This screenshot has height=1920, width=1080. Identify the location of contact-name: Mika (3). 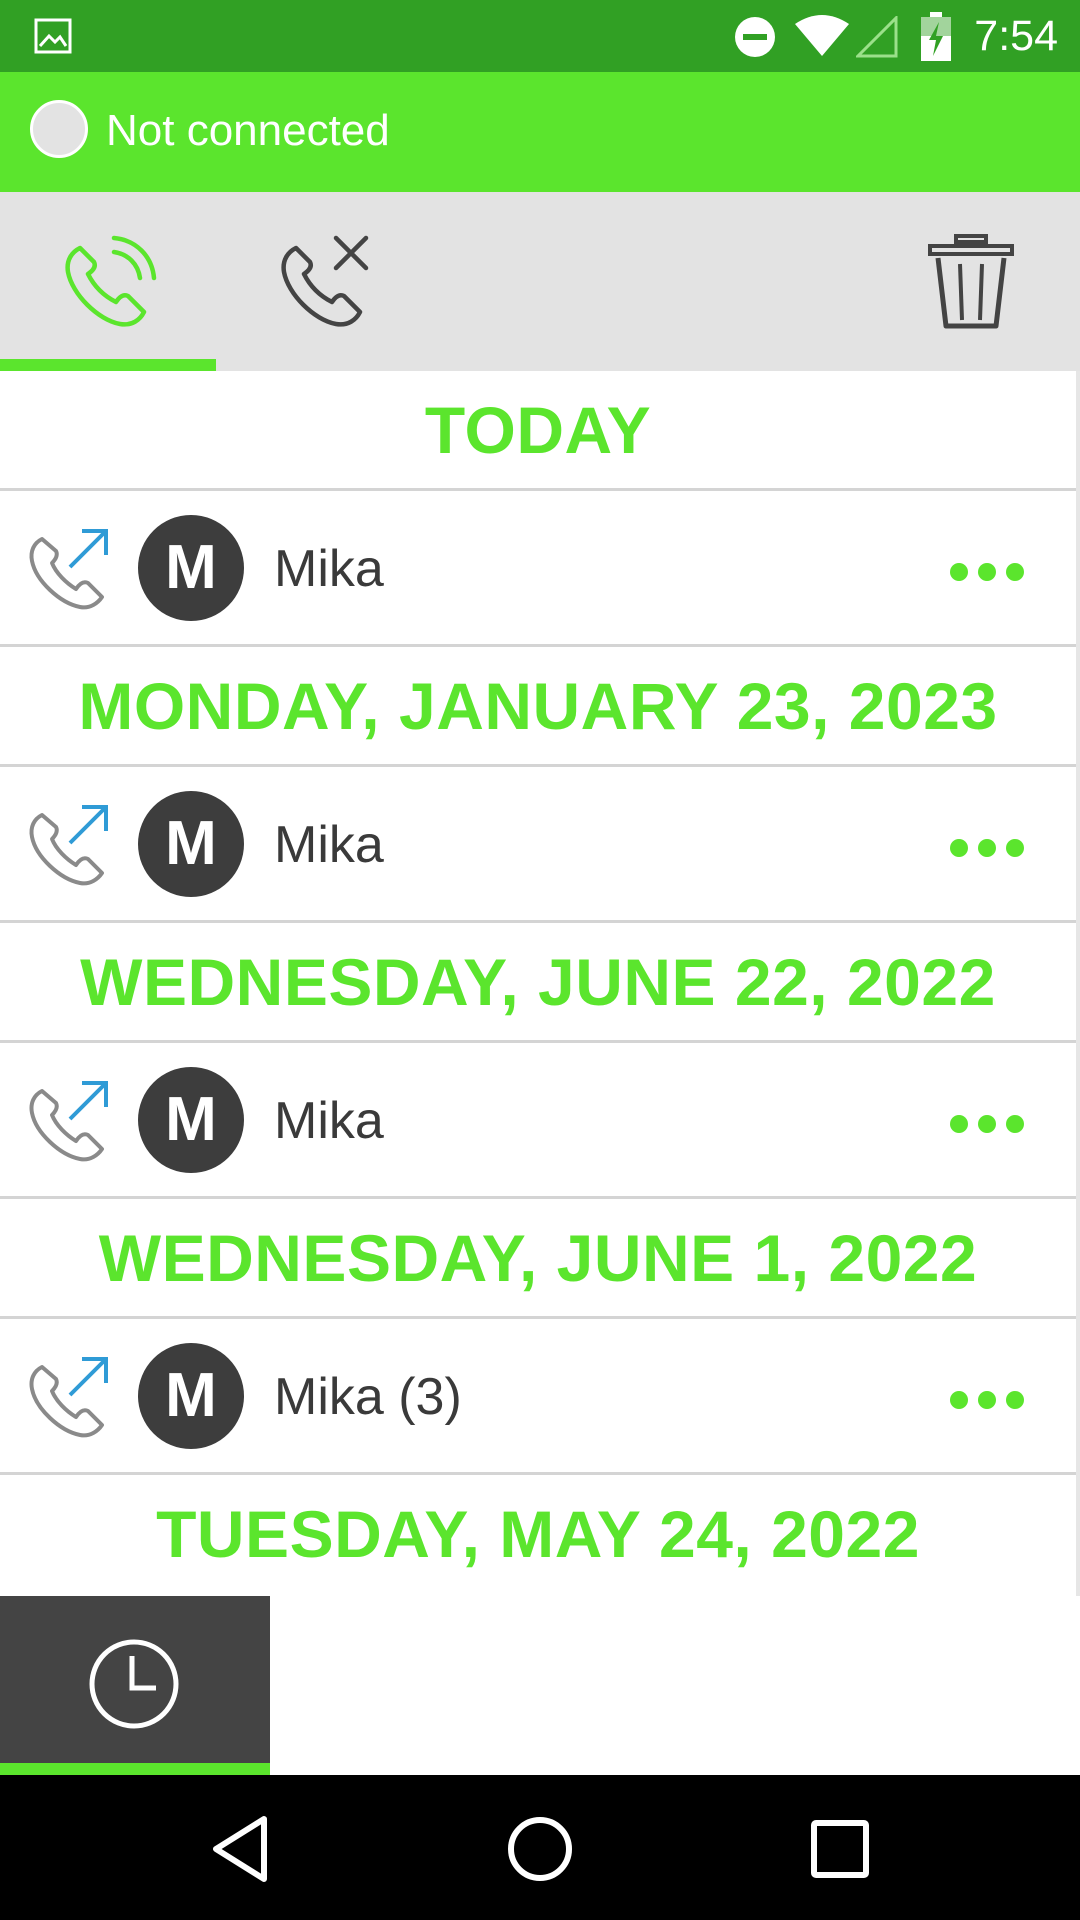
(368, 1397).